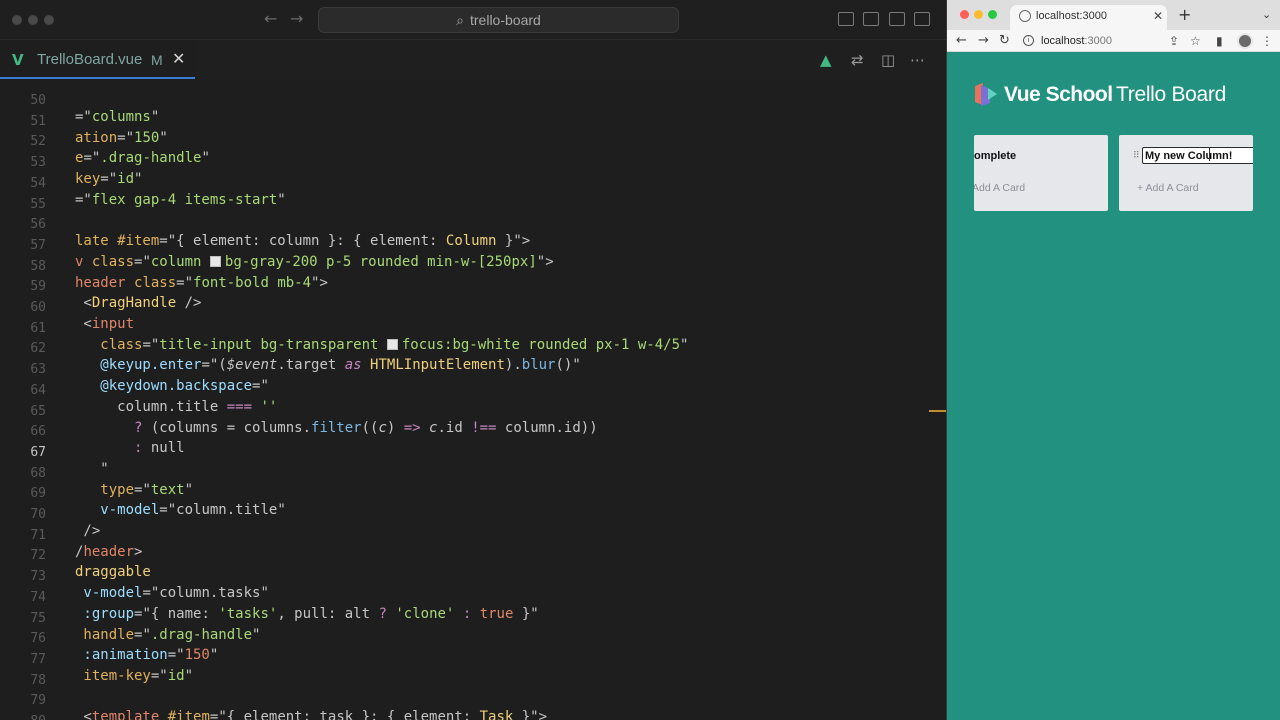 The height and width of the screenshot is (720, 1280). Describe the element at coordinates (1058, 94) in the screenshot. I see `brand-name: Vue School` at that location.